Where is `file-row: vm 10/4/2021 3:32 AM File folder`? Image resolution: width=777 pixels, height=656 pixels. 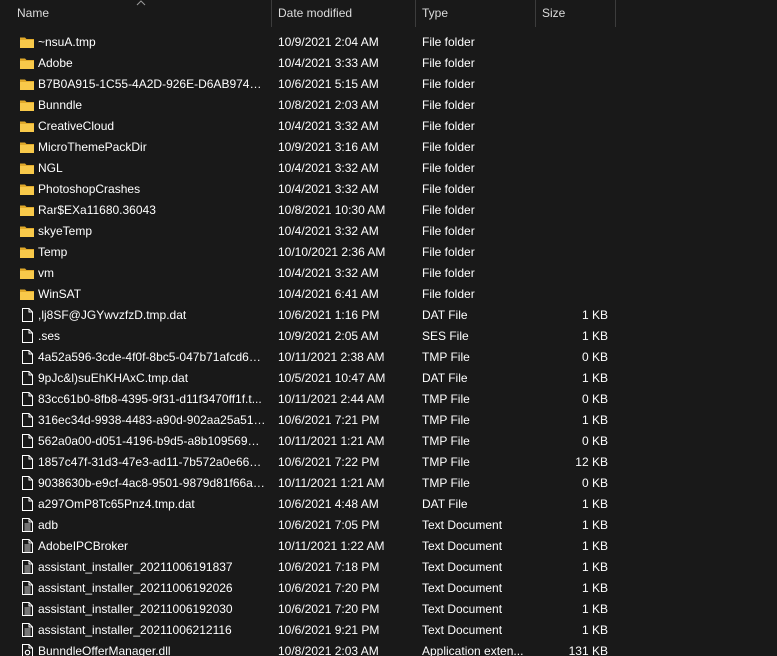 file-row: vm 10/4/2021 3:32 AM File folder is located at coordinates (388, 273).